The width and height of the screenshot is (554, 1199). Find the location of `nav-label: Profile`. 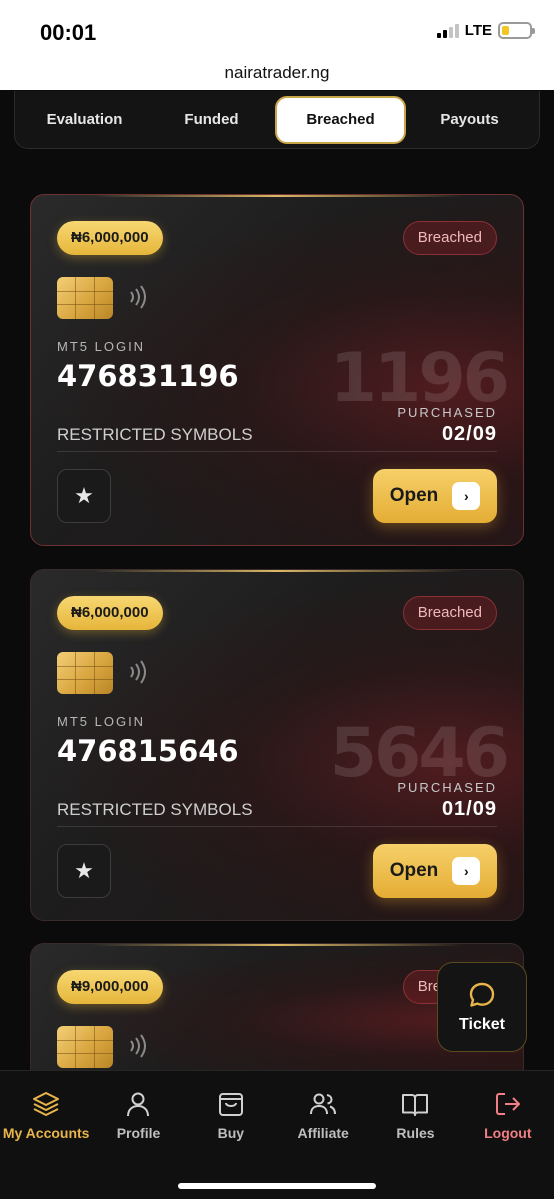

nav-label: Profile is located at coordinates (138, 1133).